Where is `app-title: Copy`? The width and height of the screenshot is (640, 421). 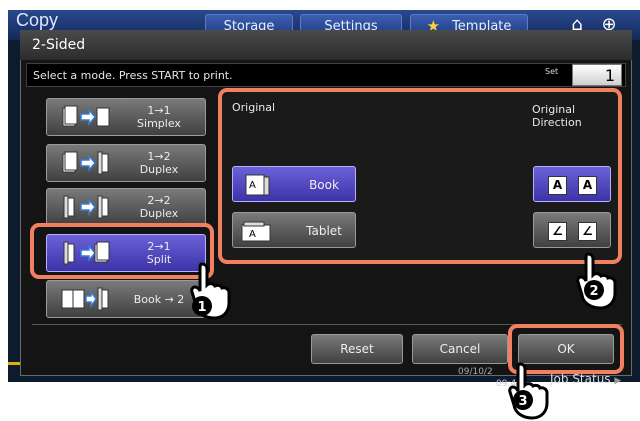
app-title: Copy is located at coordinates (37, 20).